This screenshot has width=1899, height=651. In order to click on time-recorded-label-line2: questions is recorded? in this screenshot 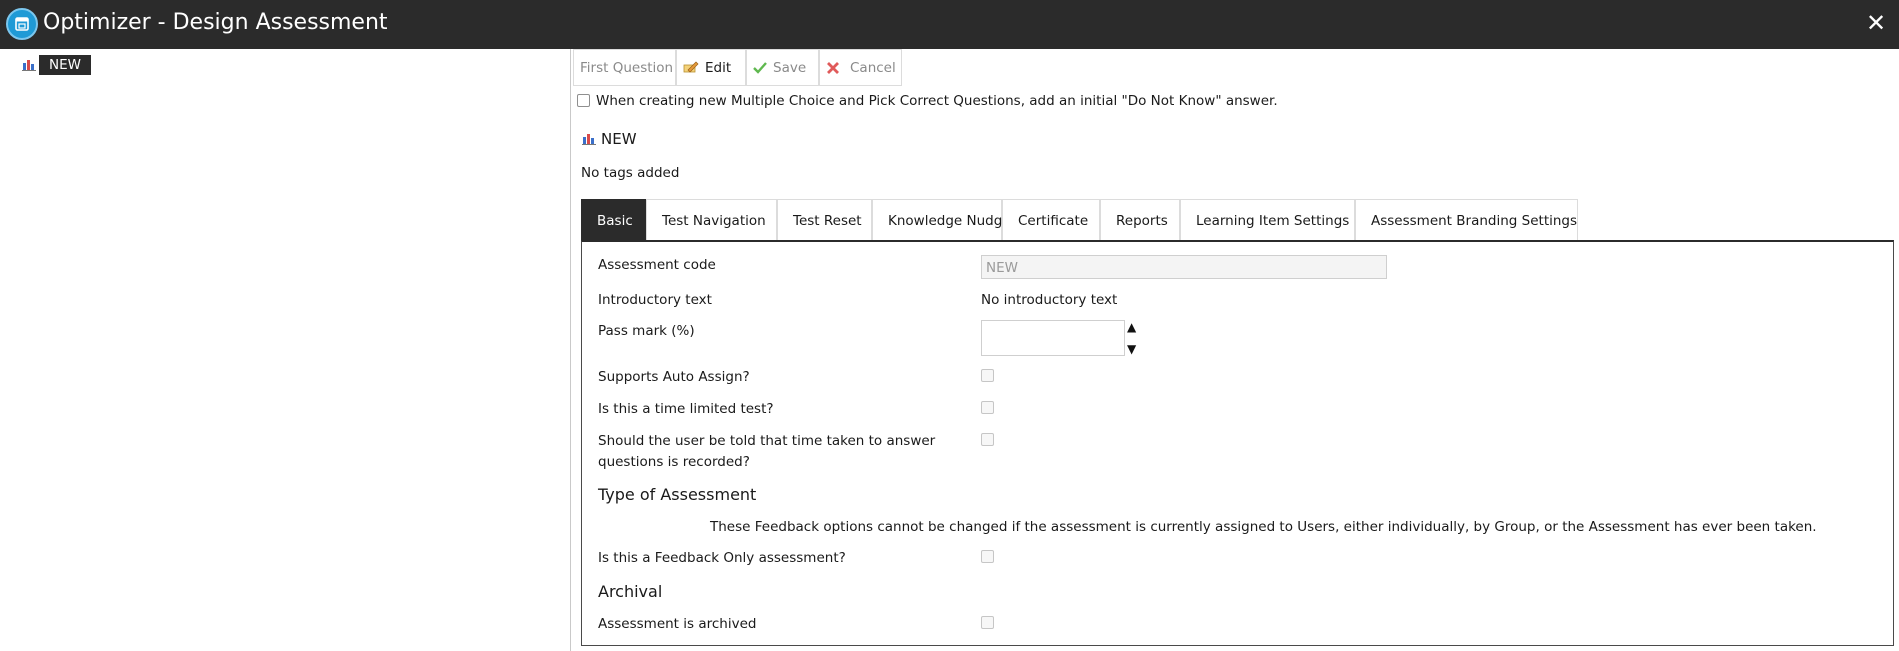, I will do `click(674, 462)`.